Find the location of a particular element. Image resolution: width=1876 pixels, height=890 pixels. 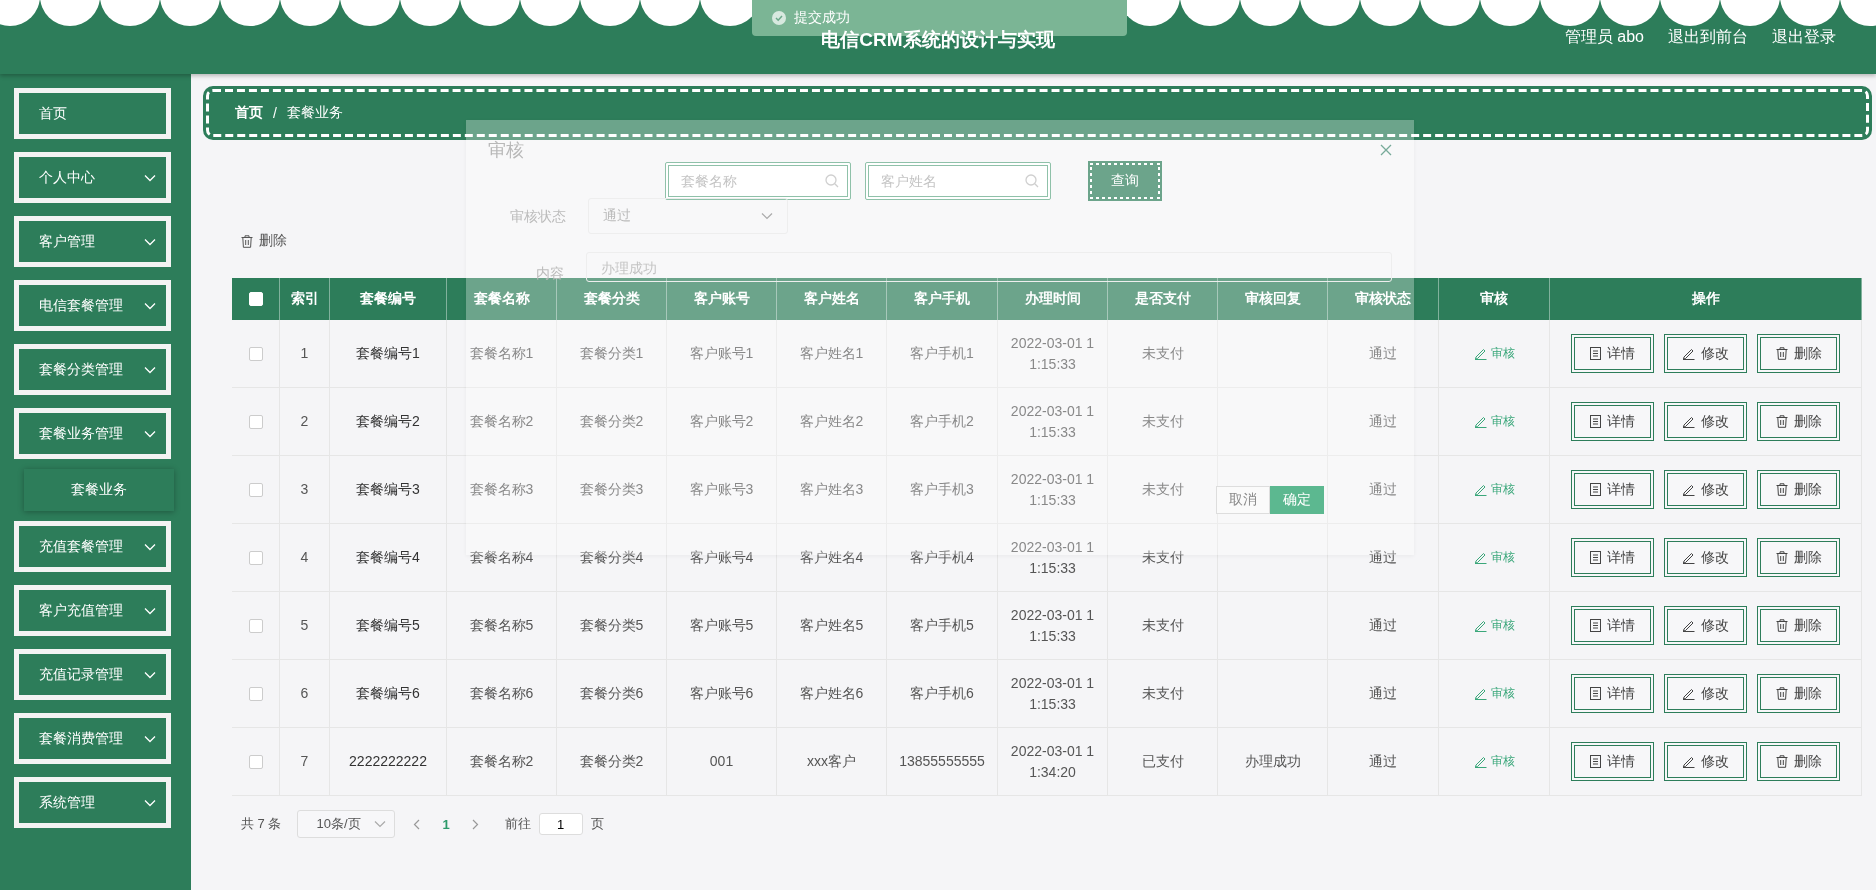

table-cell-text: 套餐编号3 is located at coordinates (388, 489).